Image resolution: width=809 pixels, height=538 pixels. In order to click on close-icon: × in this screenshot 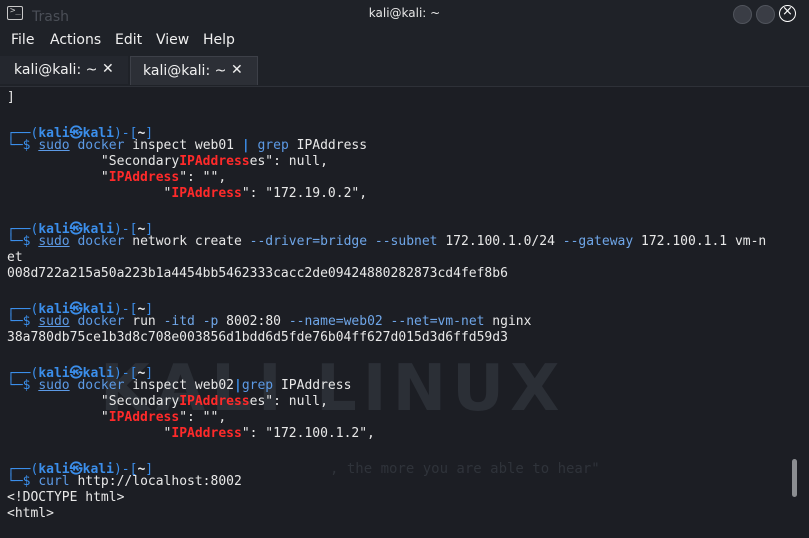, I will do `click(787, 11)`.